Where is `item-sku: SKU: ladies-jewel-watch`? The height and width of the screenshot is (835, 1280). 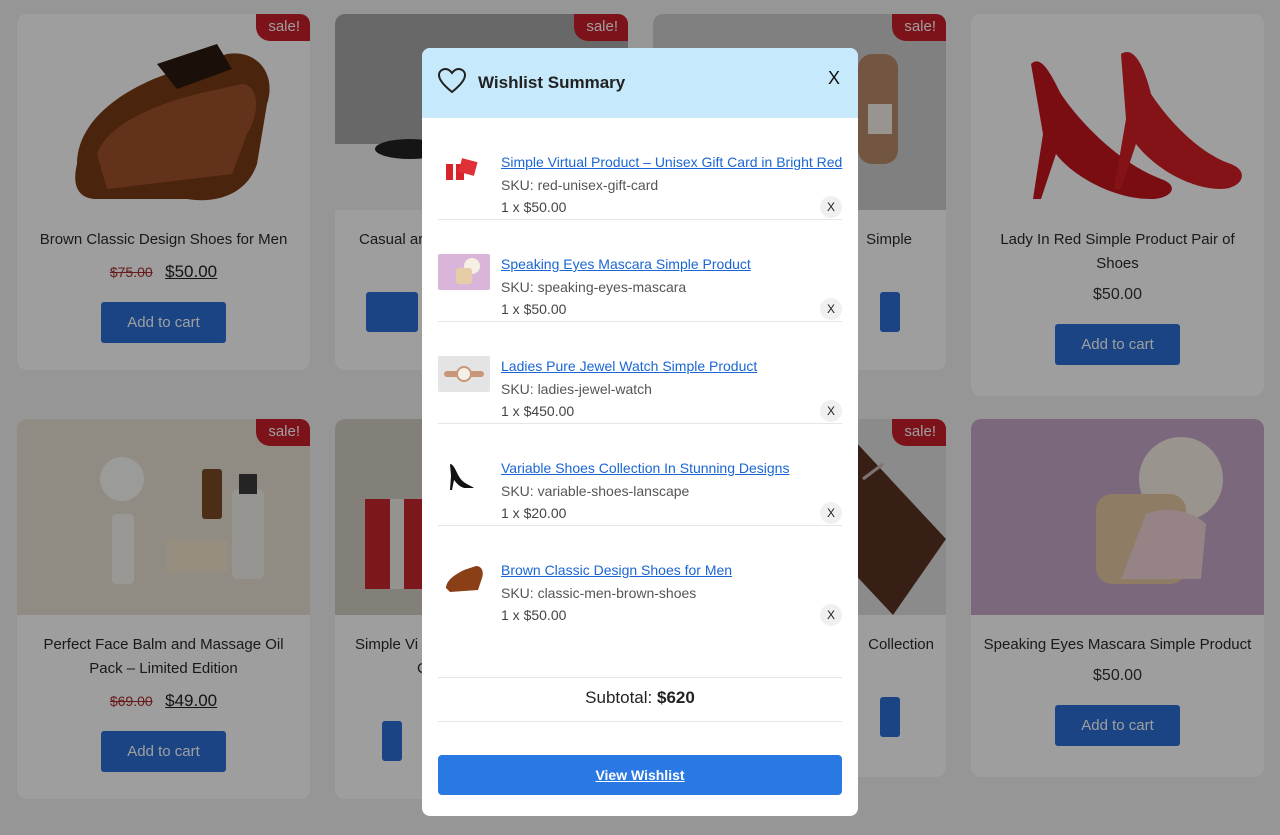
item-sku: SKU: ladies-jewel-watch is located at coordinates (576, 389).